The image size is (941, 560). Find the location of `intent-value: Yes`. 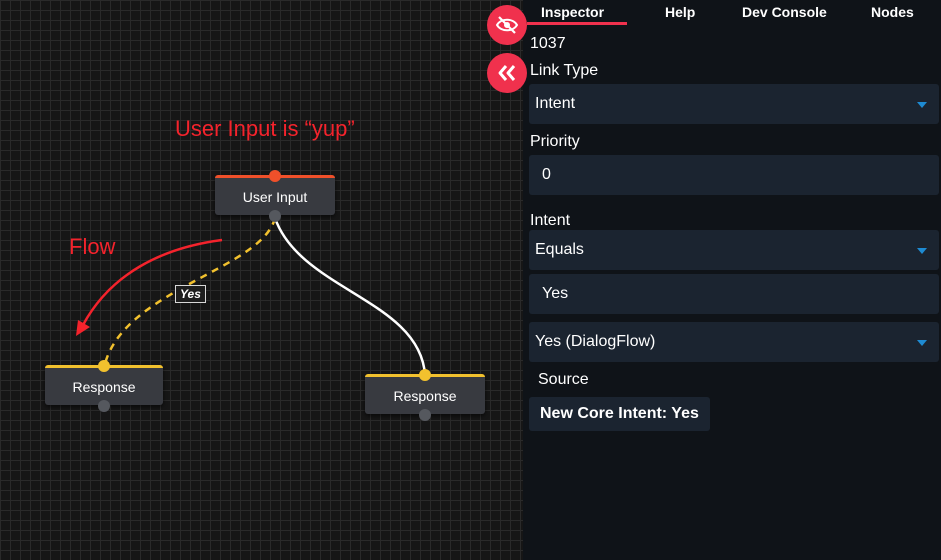

intent-value: Yes is located at coordinates (555, 293).